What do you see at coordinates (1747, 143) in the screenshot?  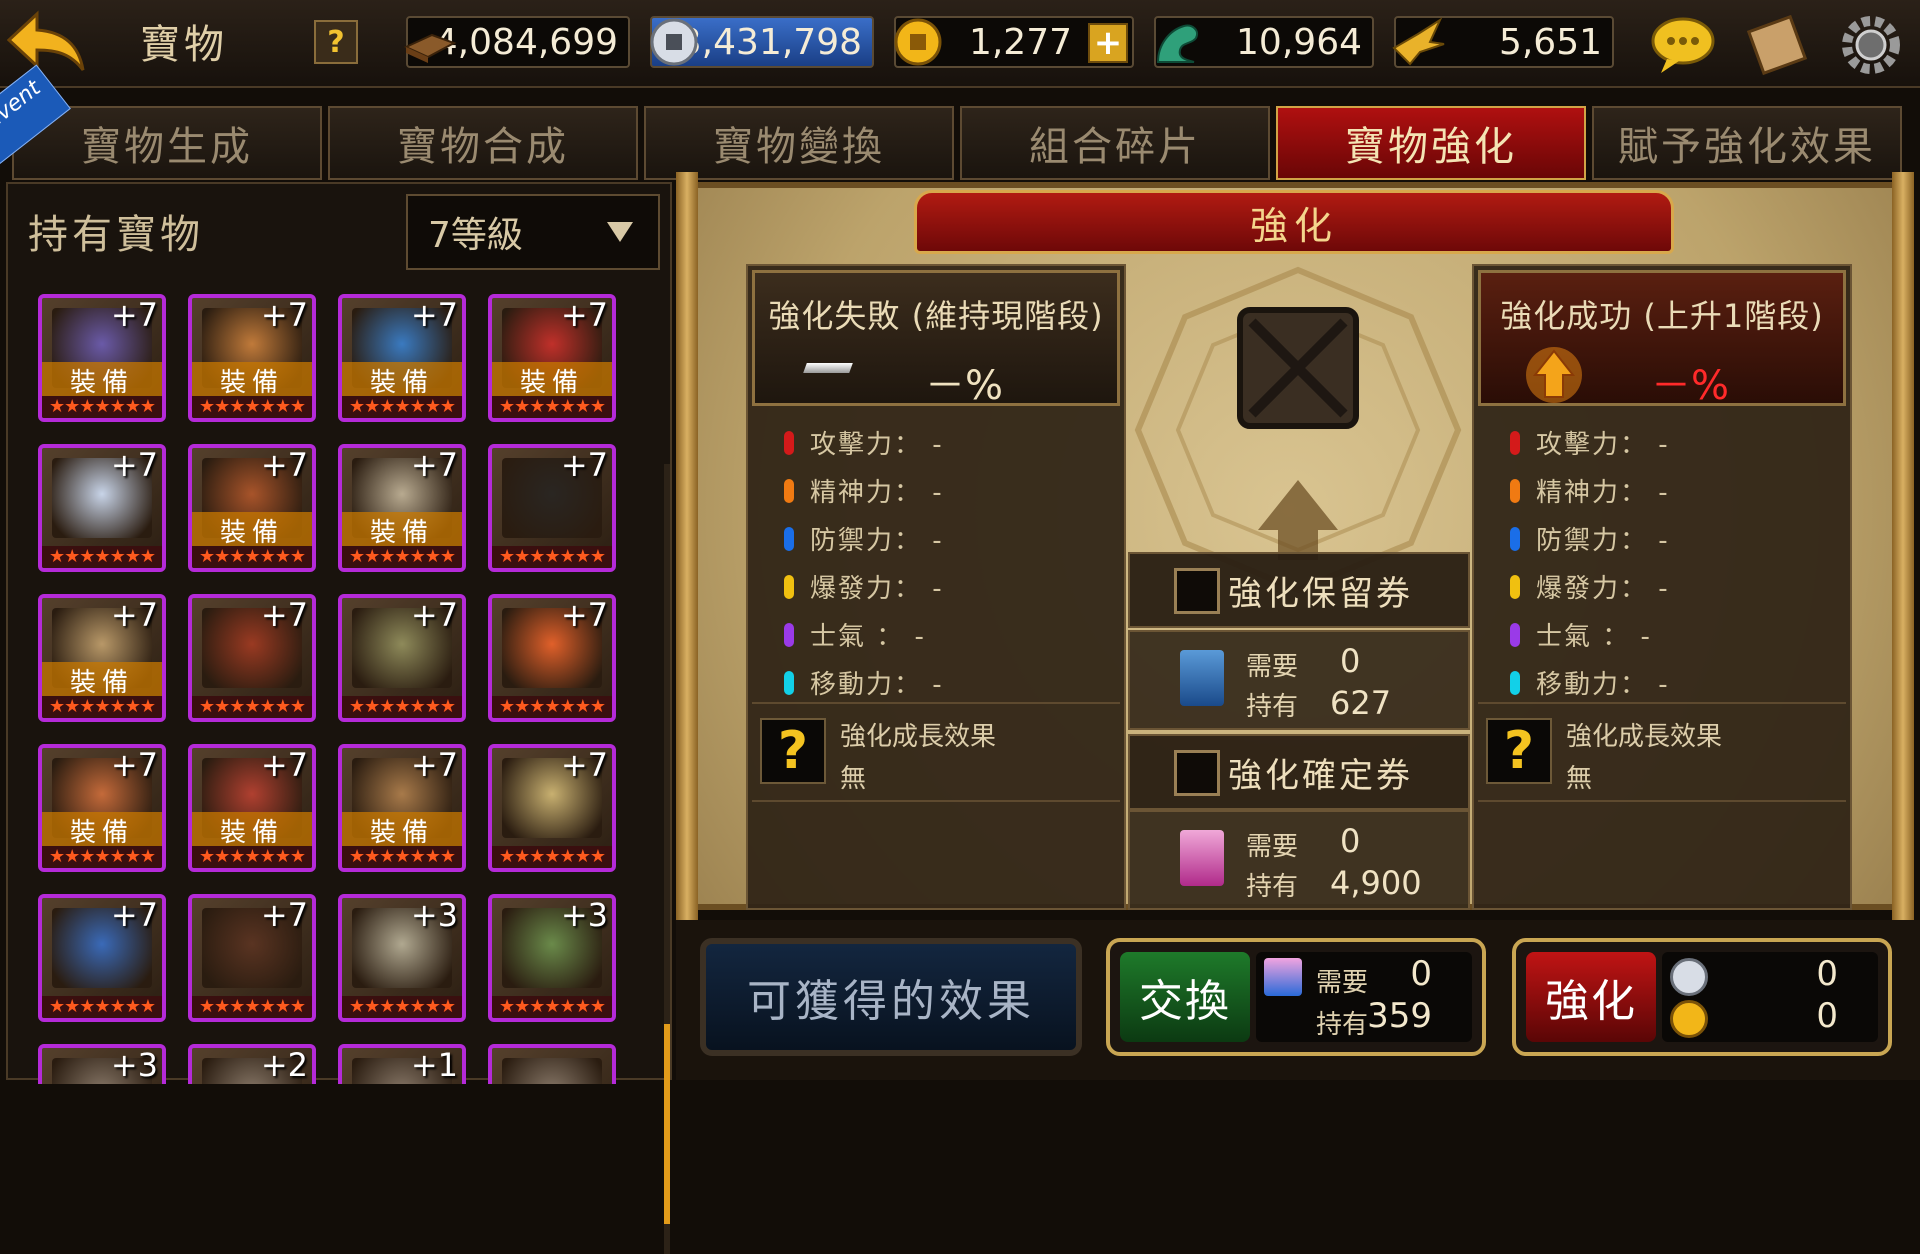 I see `tab-enhance-effect: 賦予強化效果` at bounding box center [1747, 143].